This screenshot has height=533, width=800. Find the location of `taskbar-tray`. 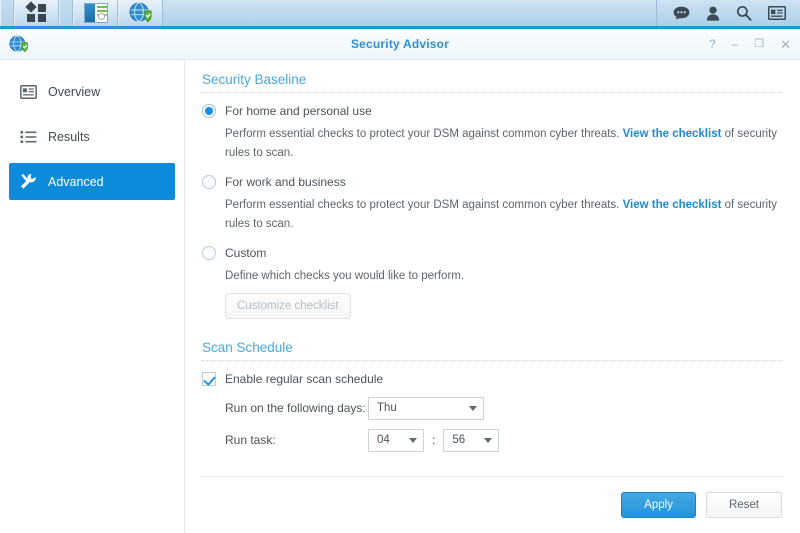

taskbar-tray is located at coordinates (728, 13).